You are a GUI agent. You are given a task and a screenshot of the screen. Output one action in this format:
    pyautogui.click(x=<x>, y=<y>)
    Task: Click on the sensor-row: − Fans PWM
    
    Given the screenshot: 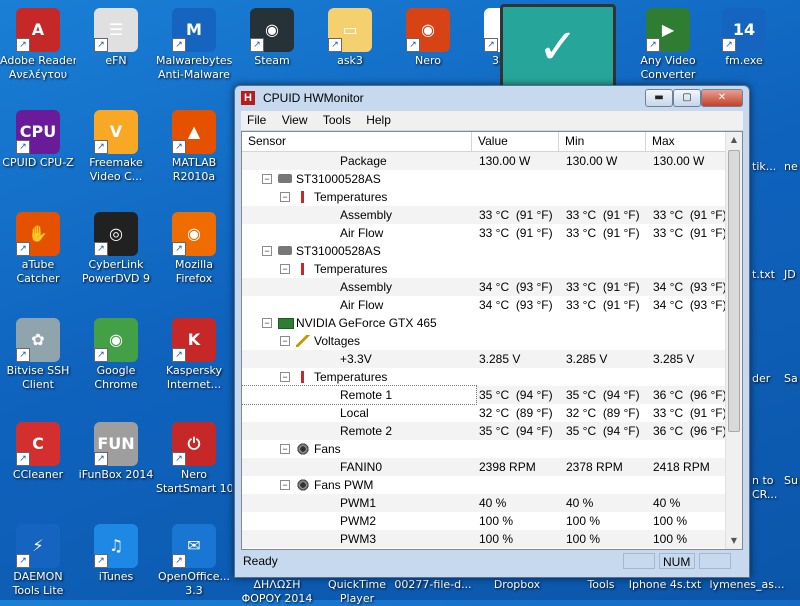 What is the action you would take?
    pyautogui.click(x=484, y=485)
    